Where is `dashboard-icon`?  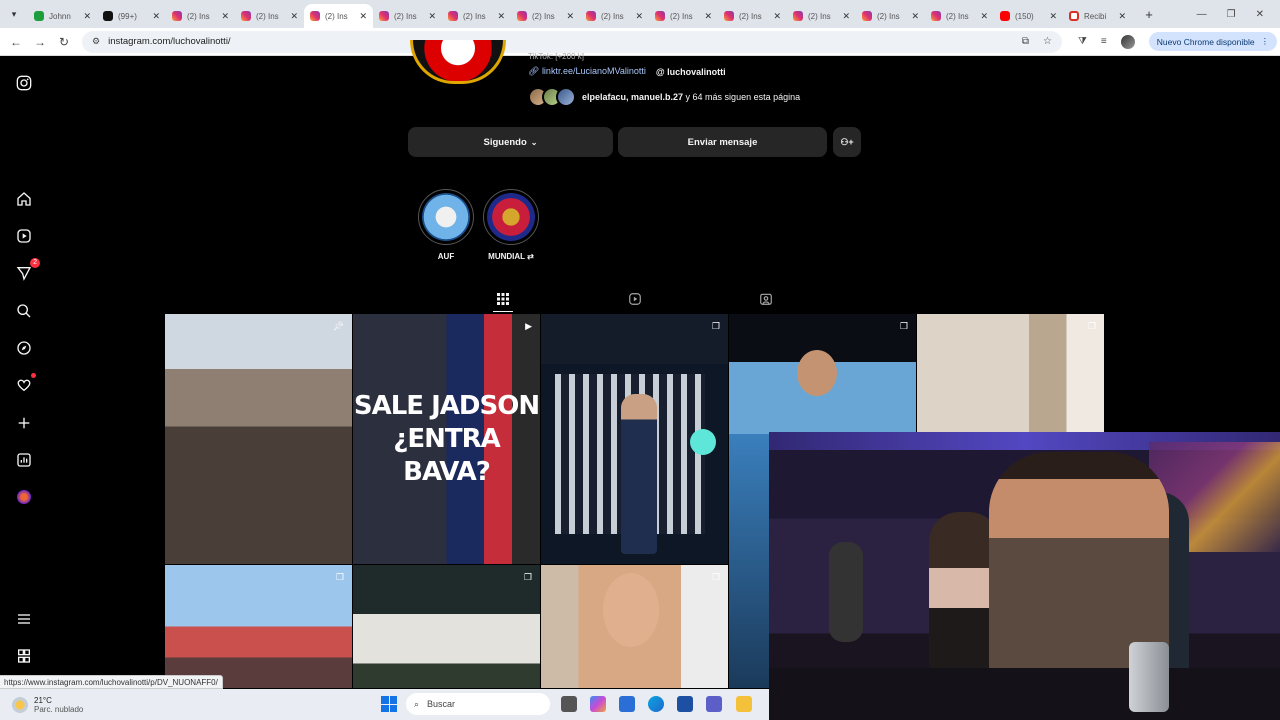
dashboard-icon is located at coordinates (24, 460).